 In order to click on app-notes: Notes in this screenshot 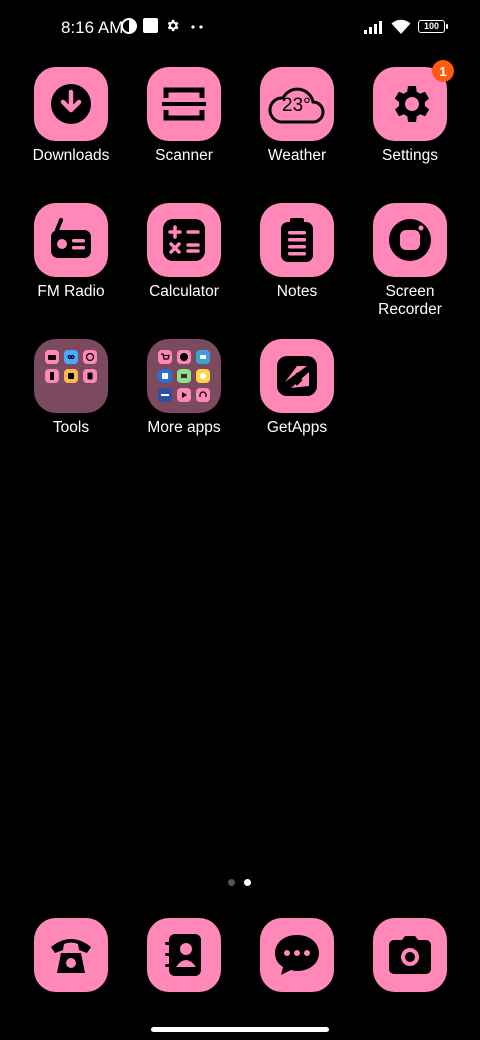, I will do `click(297, 252)`.